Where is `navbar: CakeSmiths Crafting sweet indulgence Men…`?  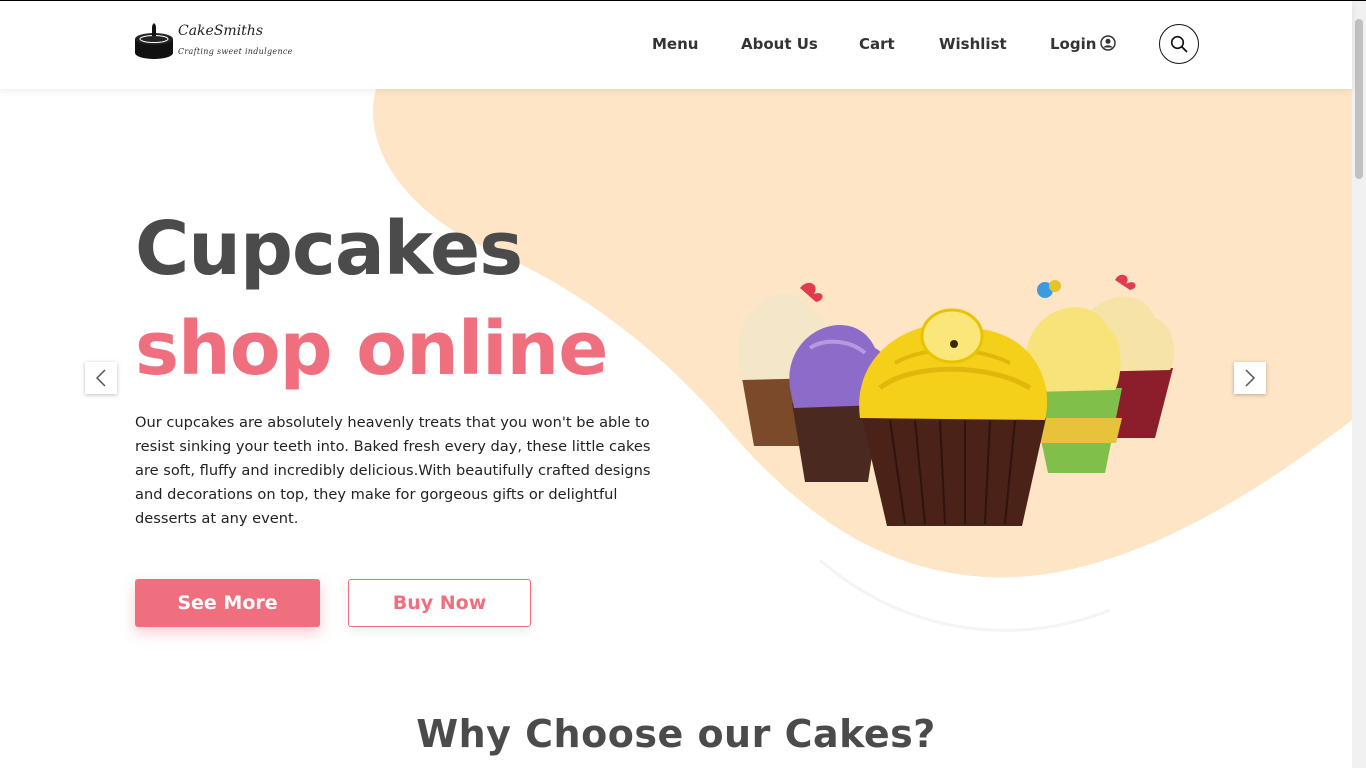 navbar: CakeSmiths Crafting sweet indulgence Men… is located at coordinates (676, 45).